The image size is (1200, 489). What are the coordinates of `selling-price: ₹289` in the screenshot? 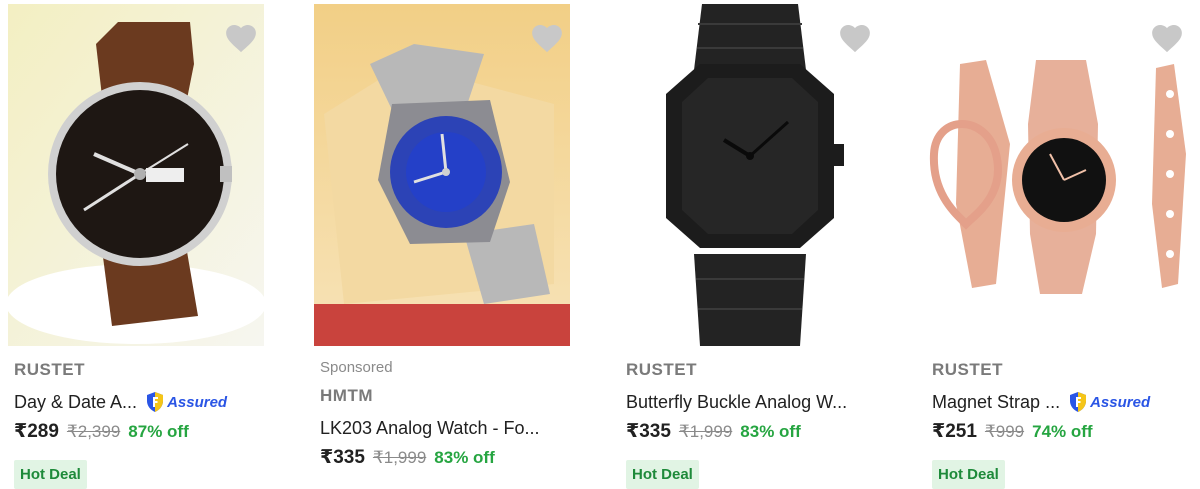 It's located at (36, 431).